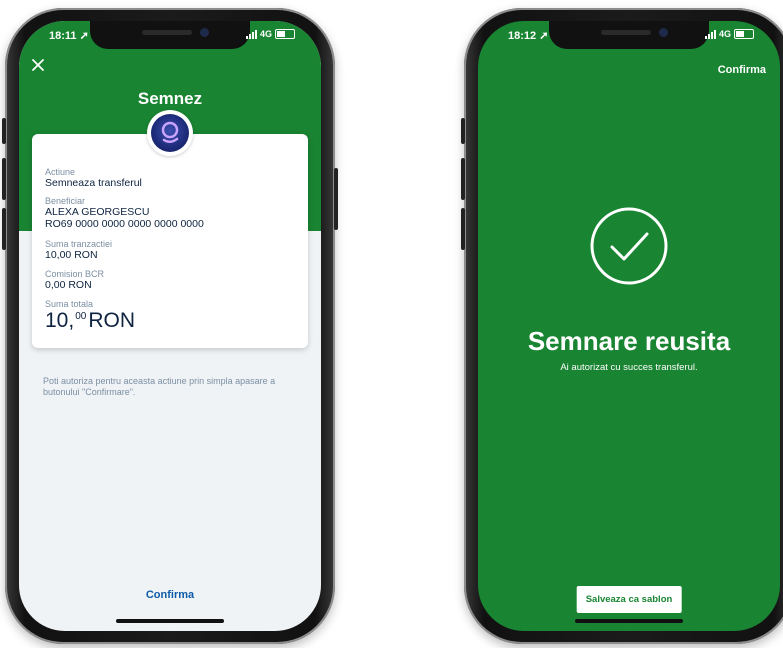 This screenshot has height=648, width=783. Describe the element at coordinates (97, 212) in the screenshot. I see `beneficiary-name: ALEXA GEORGESCU` at that location.